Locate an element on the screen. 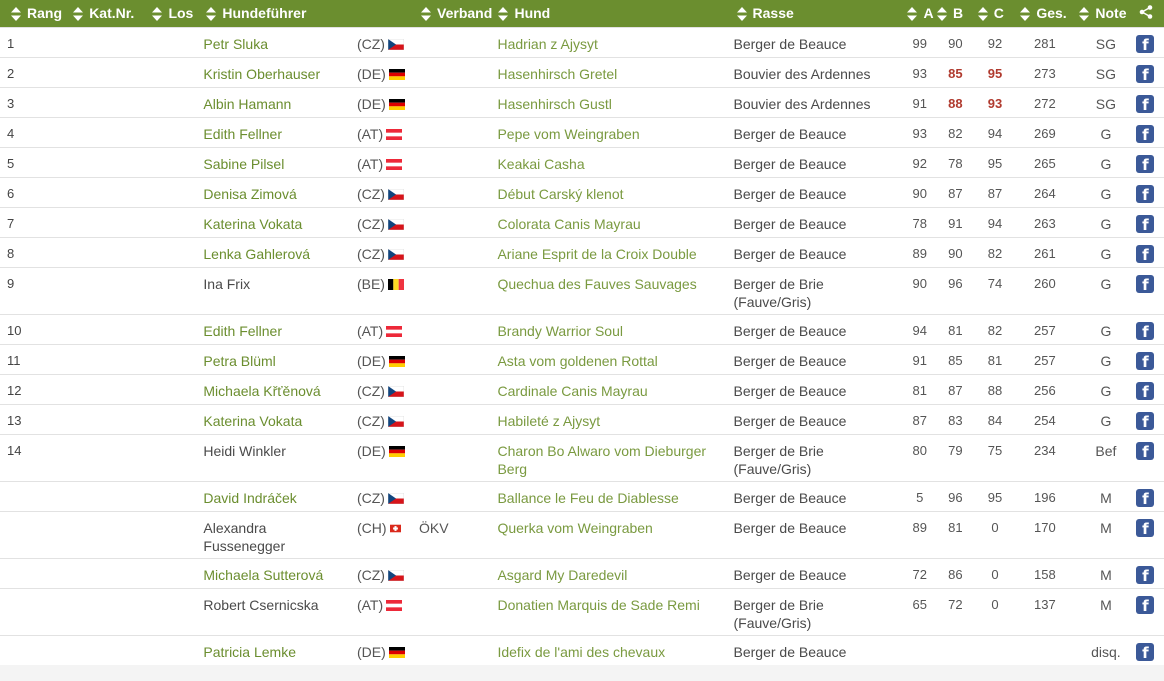 The width and height of the screenshot is (1164, 681). handler-cell: Kristin Oberhauser is located at coordinates (273, 72).